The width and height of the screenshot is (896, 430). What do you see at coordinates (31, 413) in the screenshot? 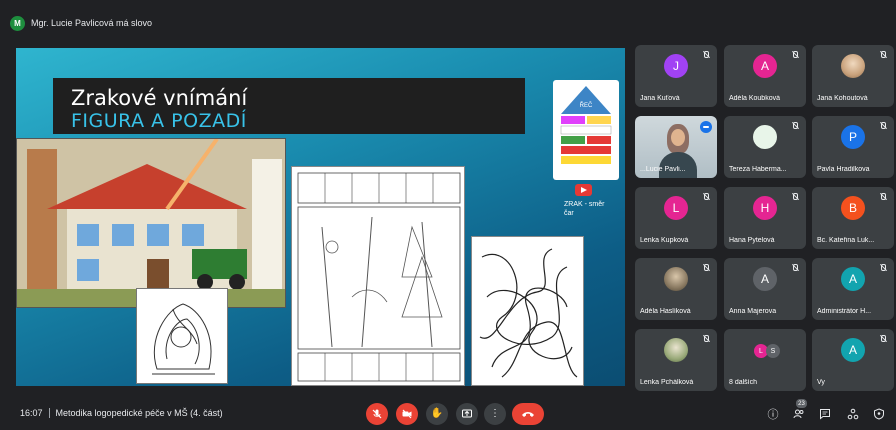
I see `clock: 16:07` at bounding box center [31, 413].